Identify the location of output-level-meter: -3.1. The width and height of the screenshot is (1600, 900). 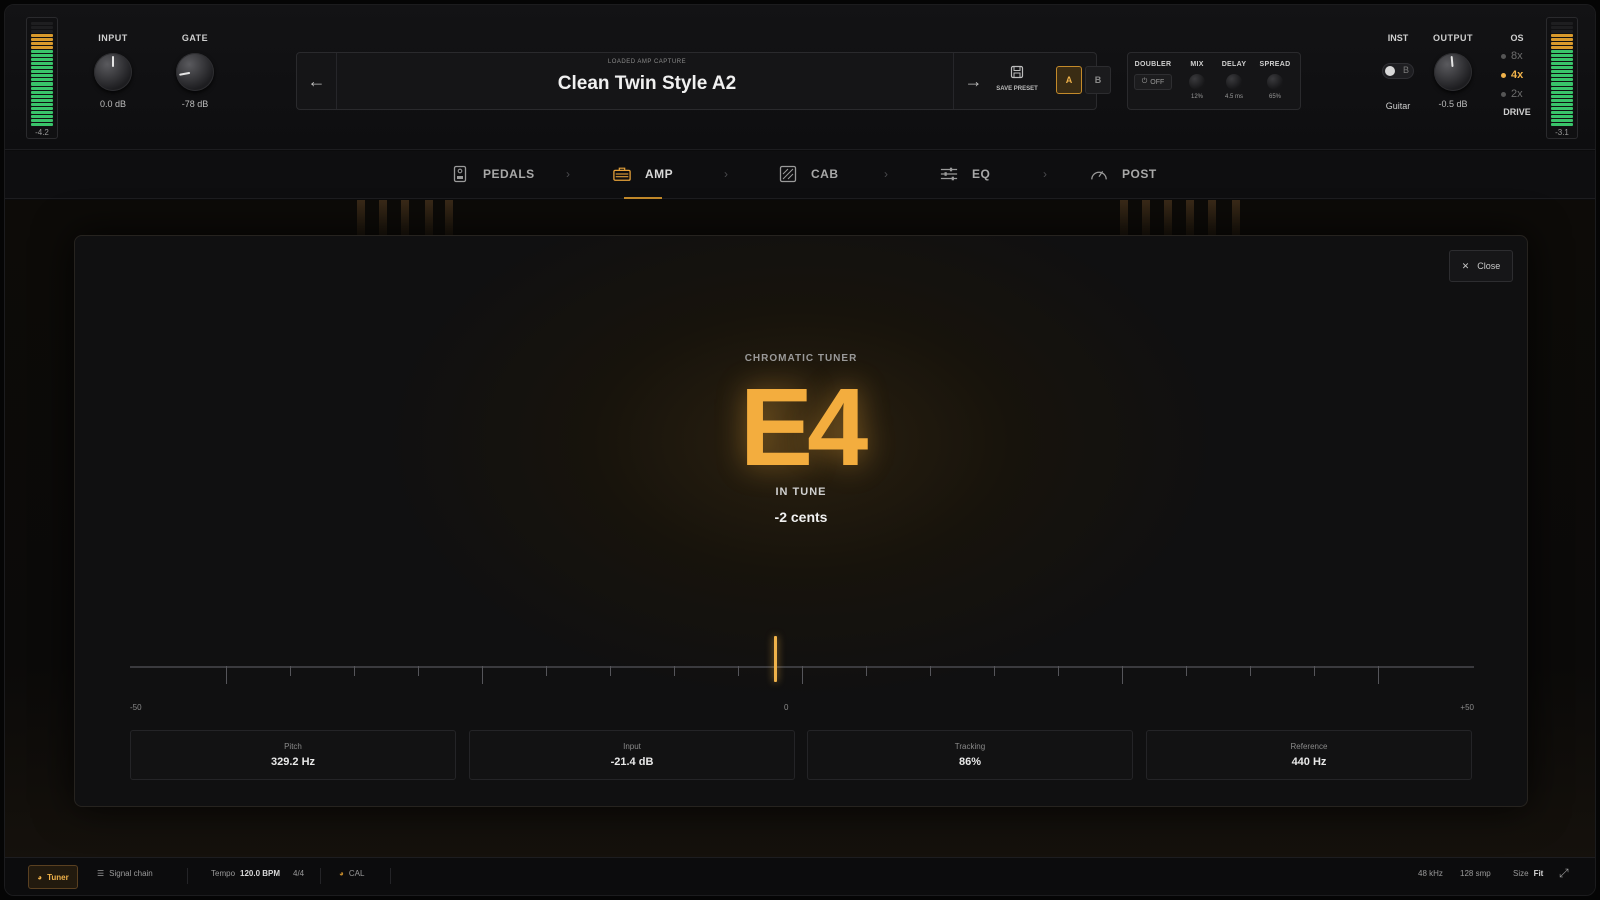
(1562, 78).